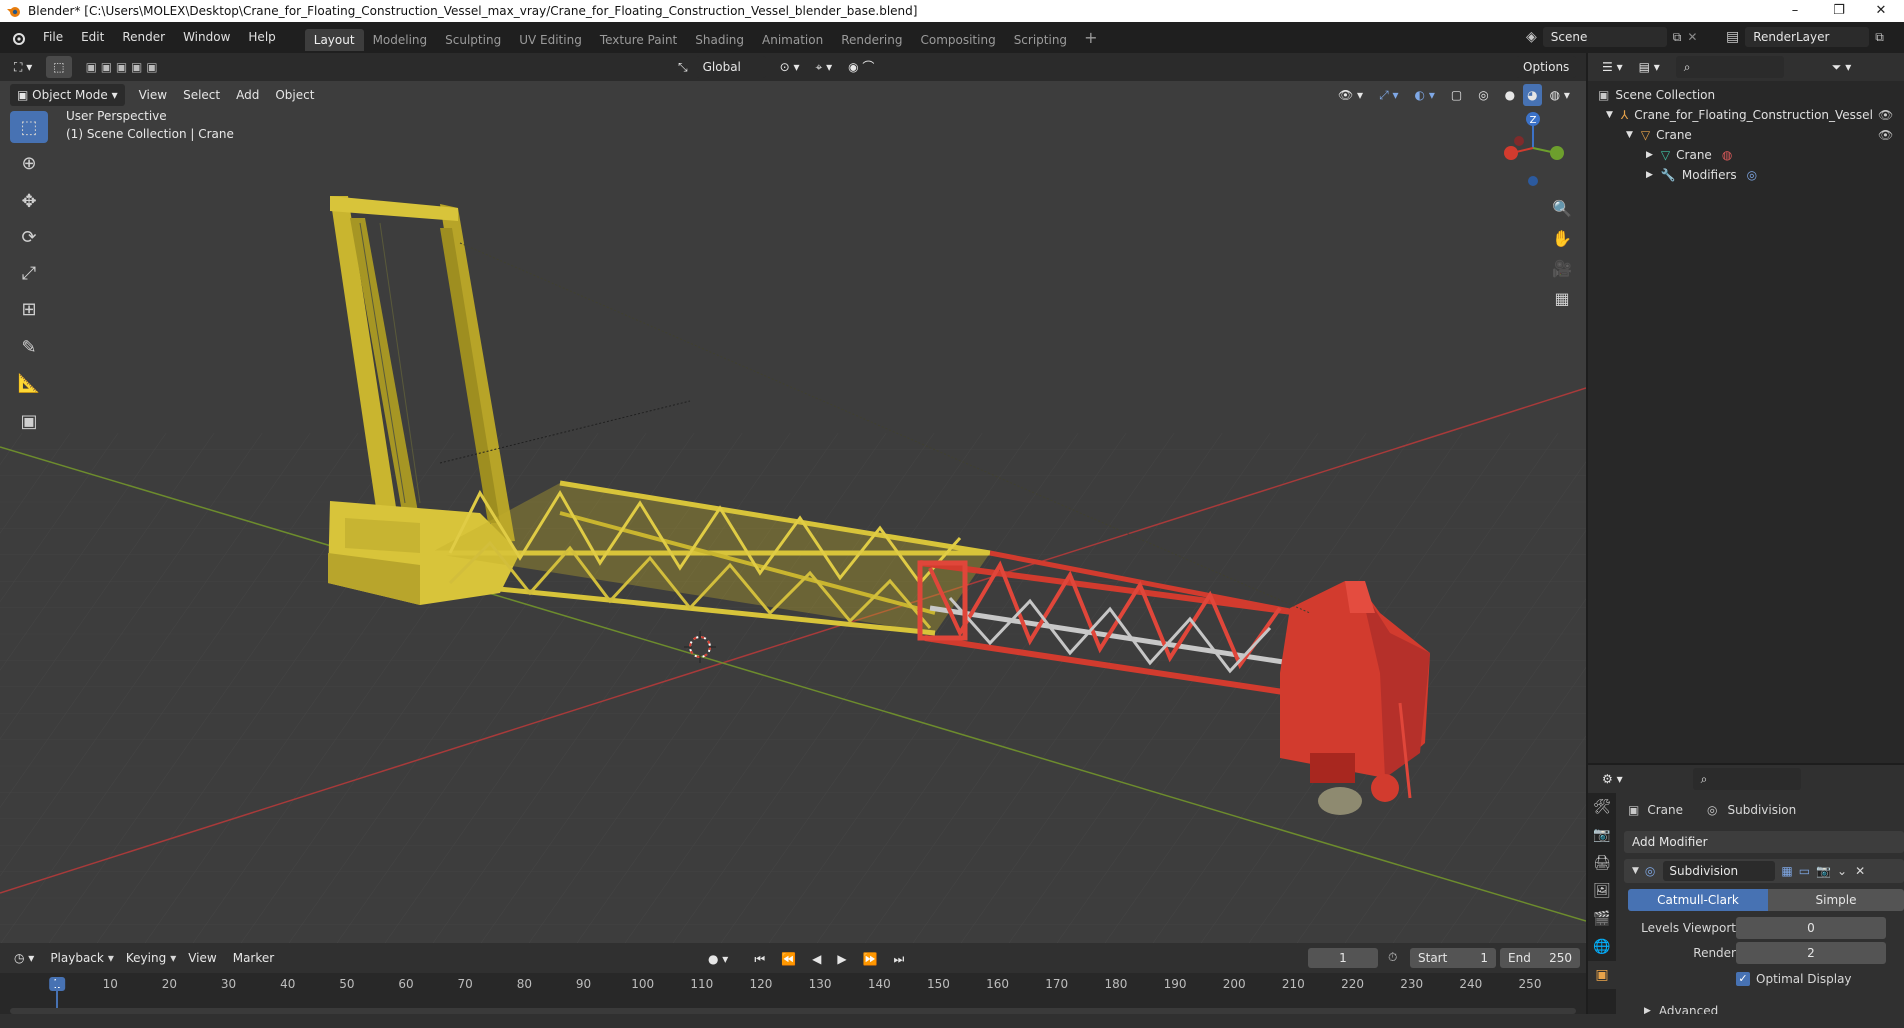 The height and width of the screenshot is (1028, 1904). What do you see at coordinates (29, 421) in the screenshot?
I see `add-cube-tool-icon: ▣` at bounding box center [29, 421].